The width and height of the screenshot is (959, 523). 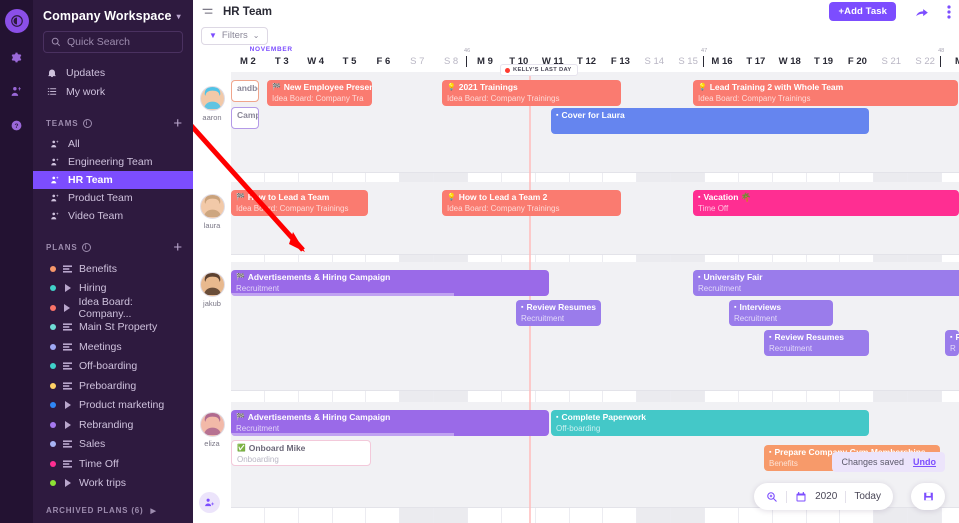 I want to click on sidebar-item-team-video: Video Team, so click(x=113, y=216).